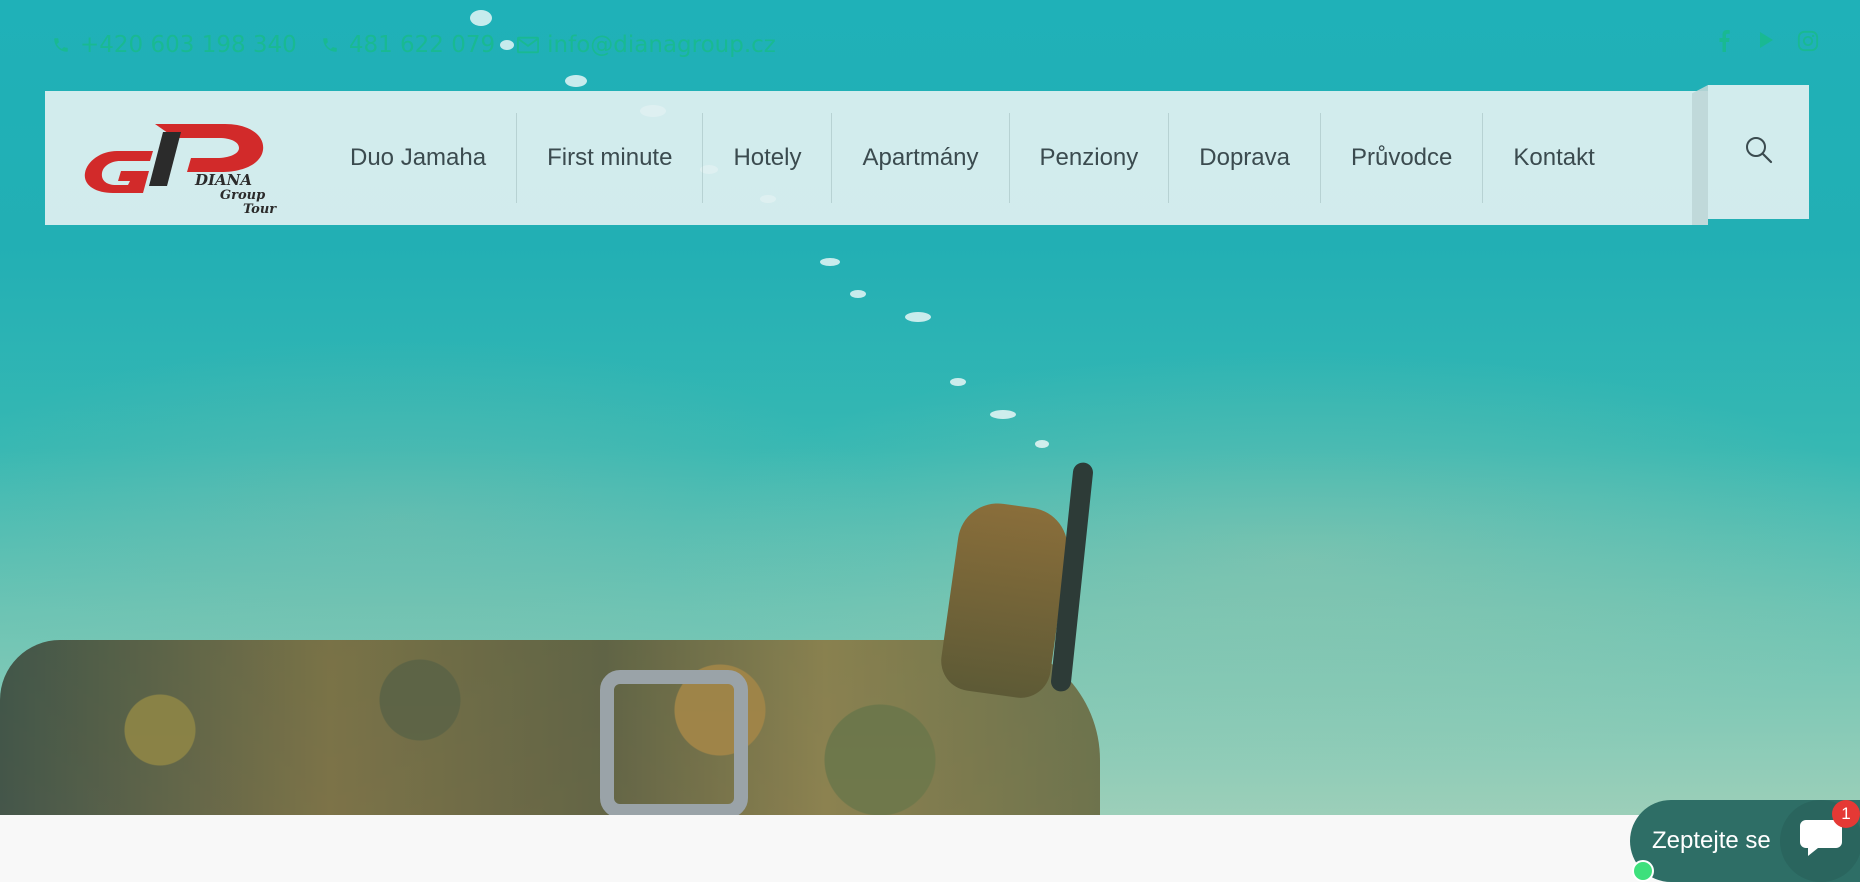 The height and width of the screenshot is (882, 1860). Describe the element at coordinates (1711, 840) in the screenshot. I see `chat-label: Zeptejte se` at that location.